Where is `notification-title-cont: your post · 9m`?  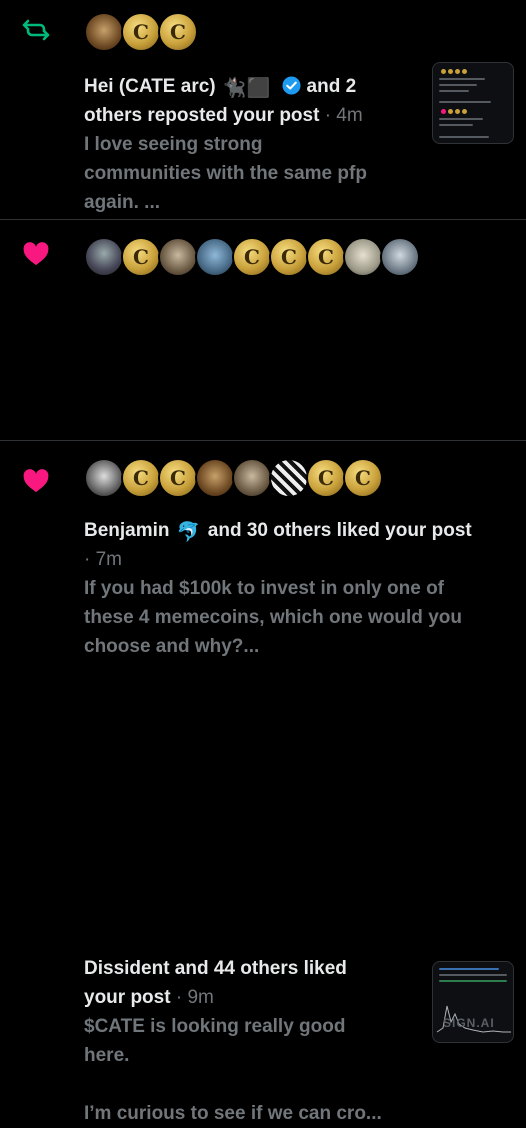 notification-title-cont: your post · 9m is located at coordinates (149, 997).